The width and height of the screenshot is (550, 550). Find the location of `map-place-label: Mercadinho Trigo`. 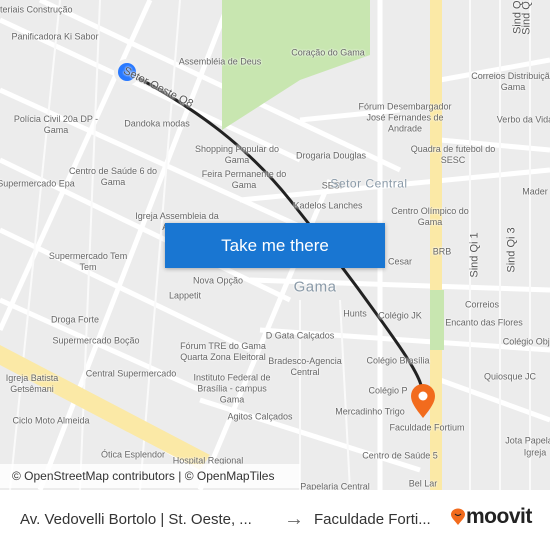

map-place-label: Mercadinho Trigo is located at coordinates (370, 411).